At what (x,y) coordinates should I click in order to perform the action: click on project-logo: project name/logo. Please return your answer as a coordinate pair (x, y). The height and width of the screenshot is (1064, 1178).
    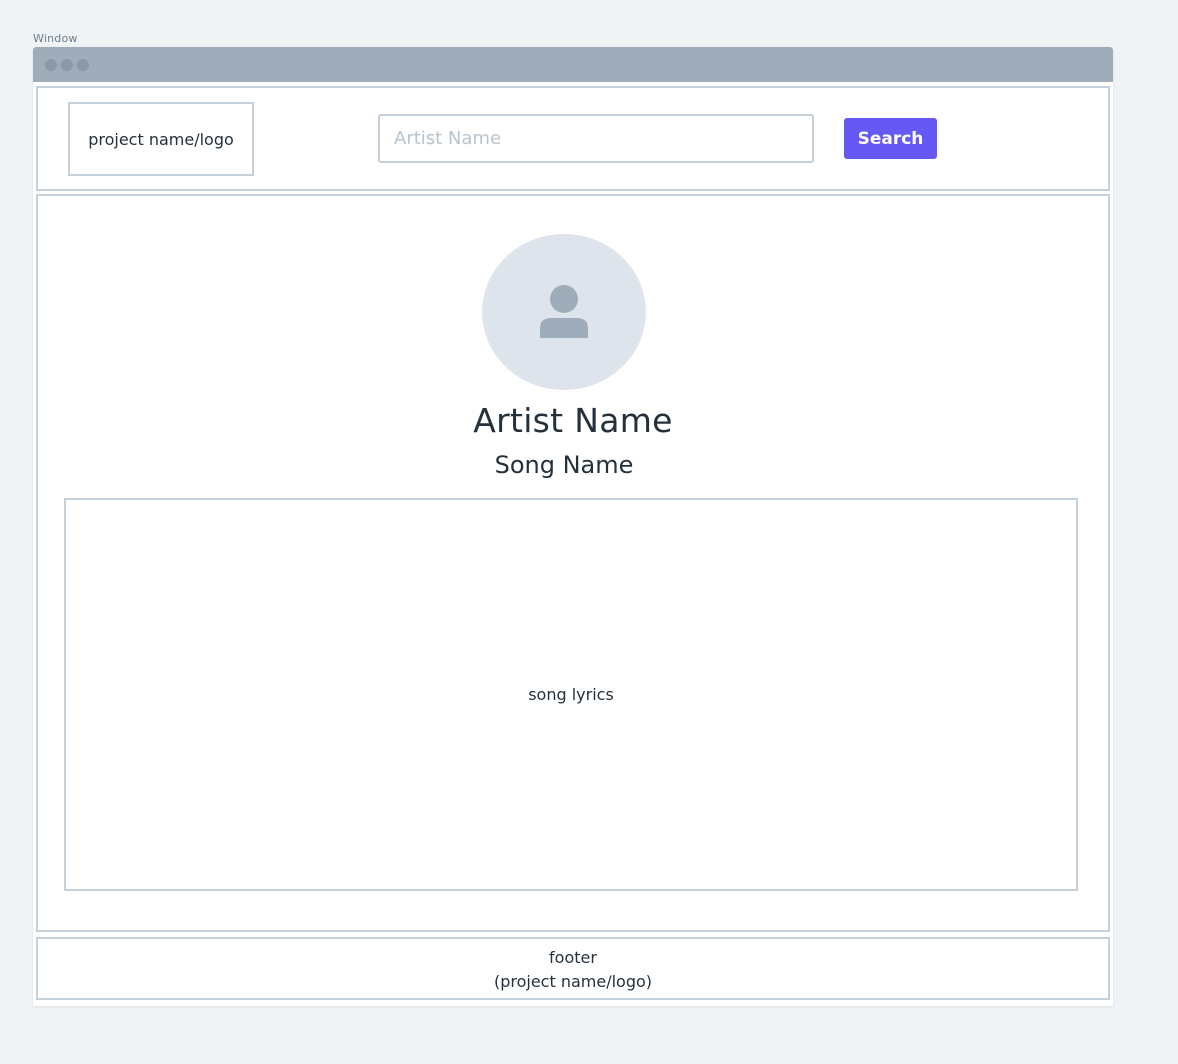
    Looking at the image, I should click on (161, 139).